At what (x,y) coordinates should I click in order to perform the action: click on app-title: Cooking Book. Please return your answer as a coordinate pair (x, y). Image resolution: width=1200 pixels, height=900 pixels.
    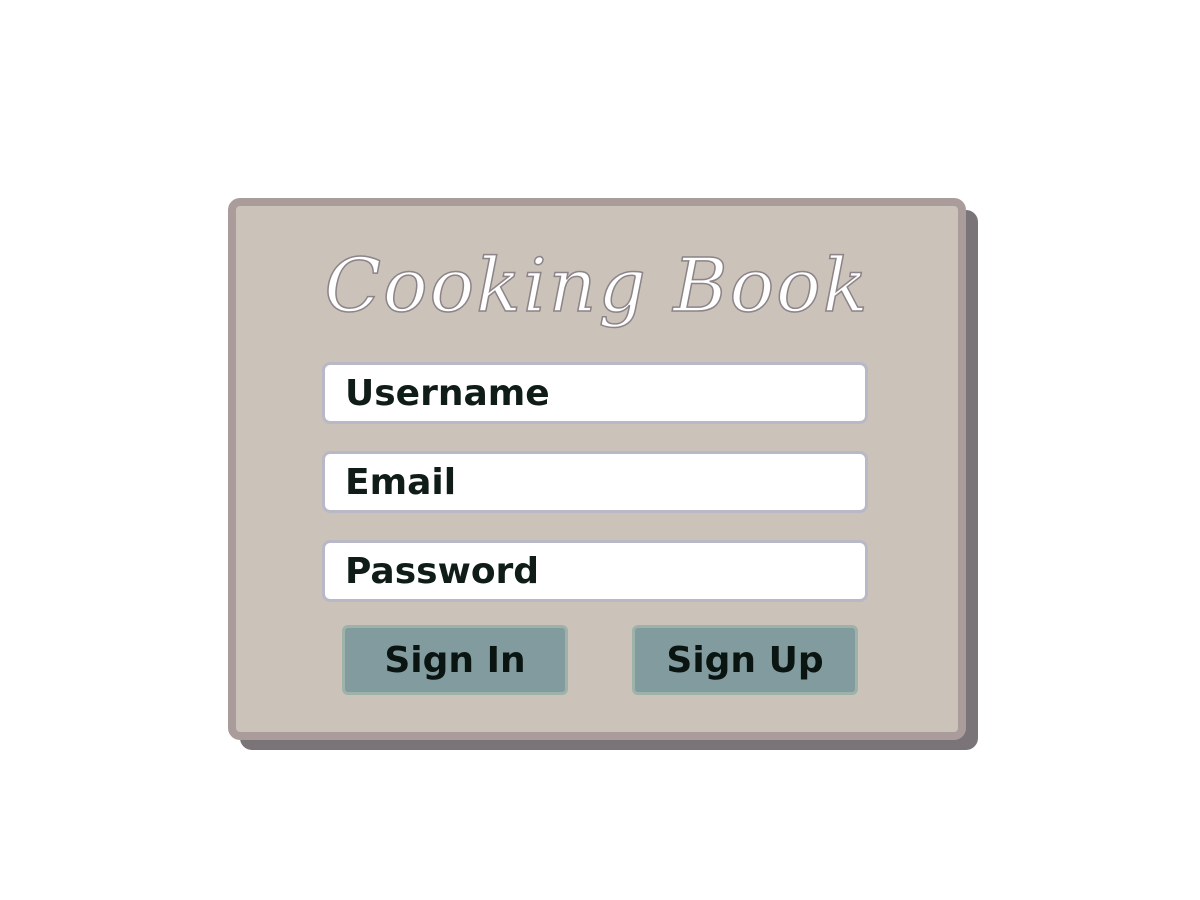
    Looking at the image, I should click on (597, 286).